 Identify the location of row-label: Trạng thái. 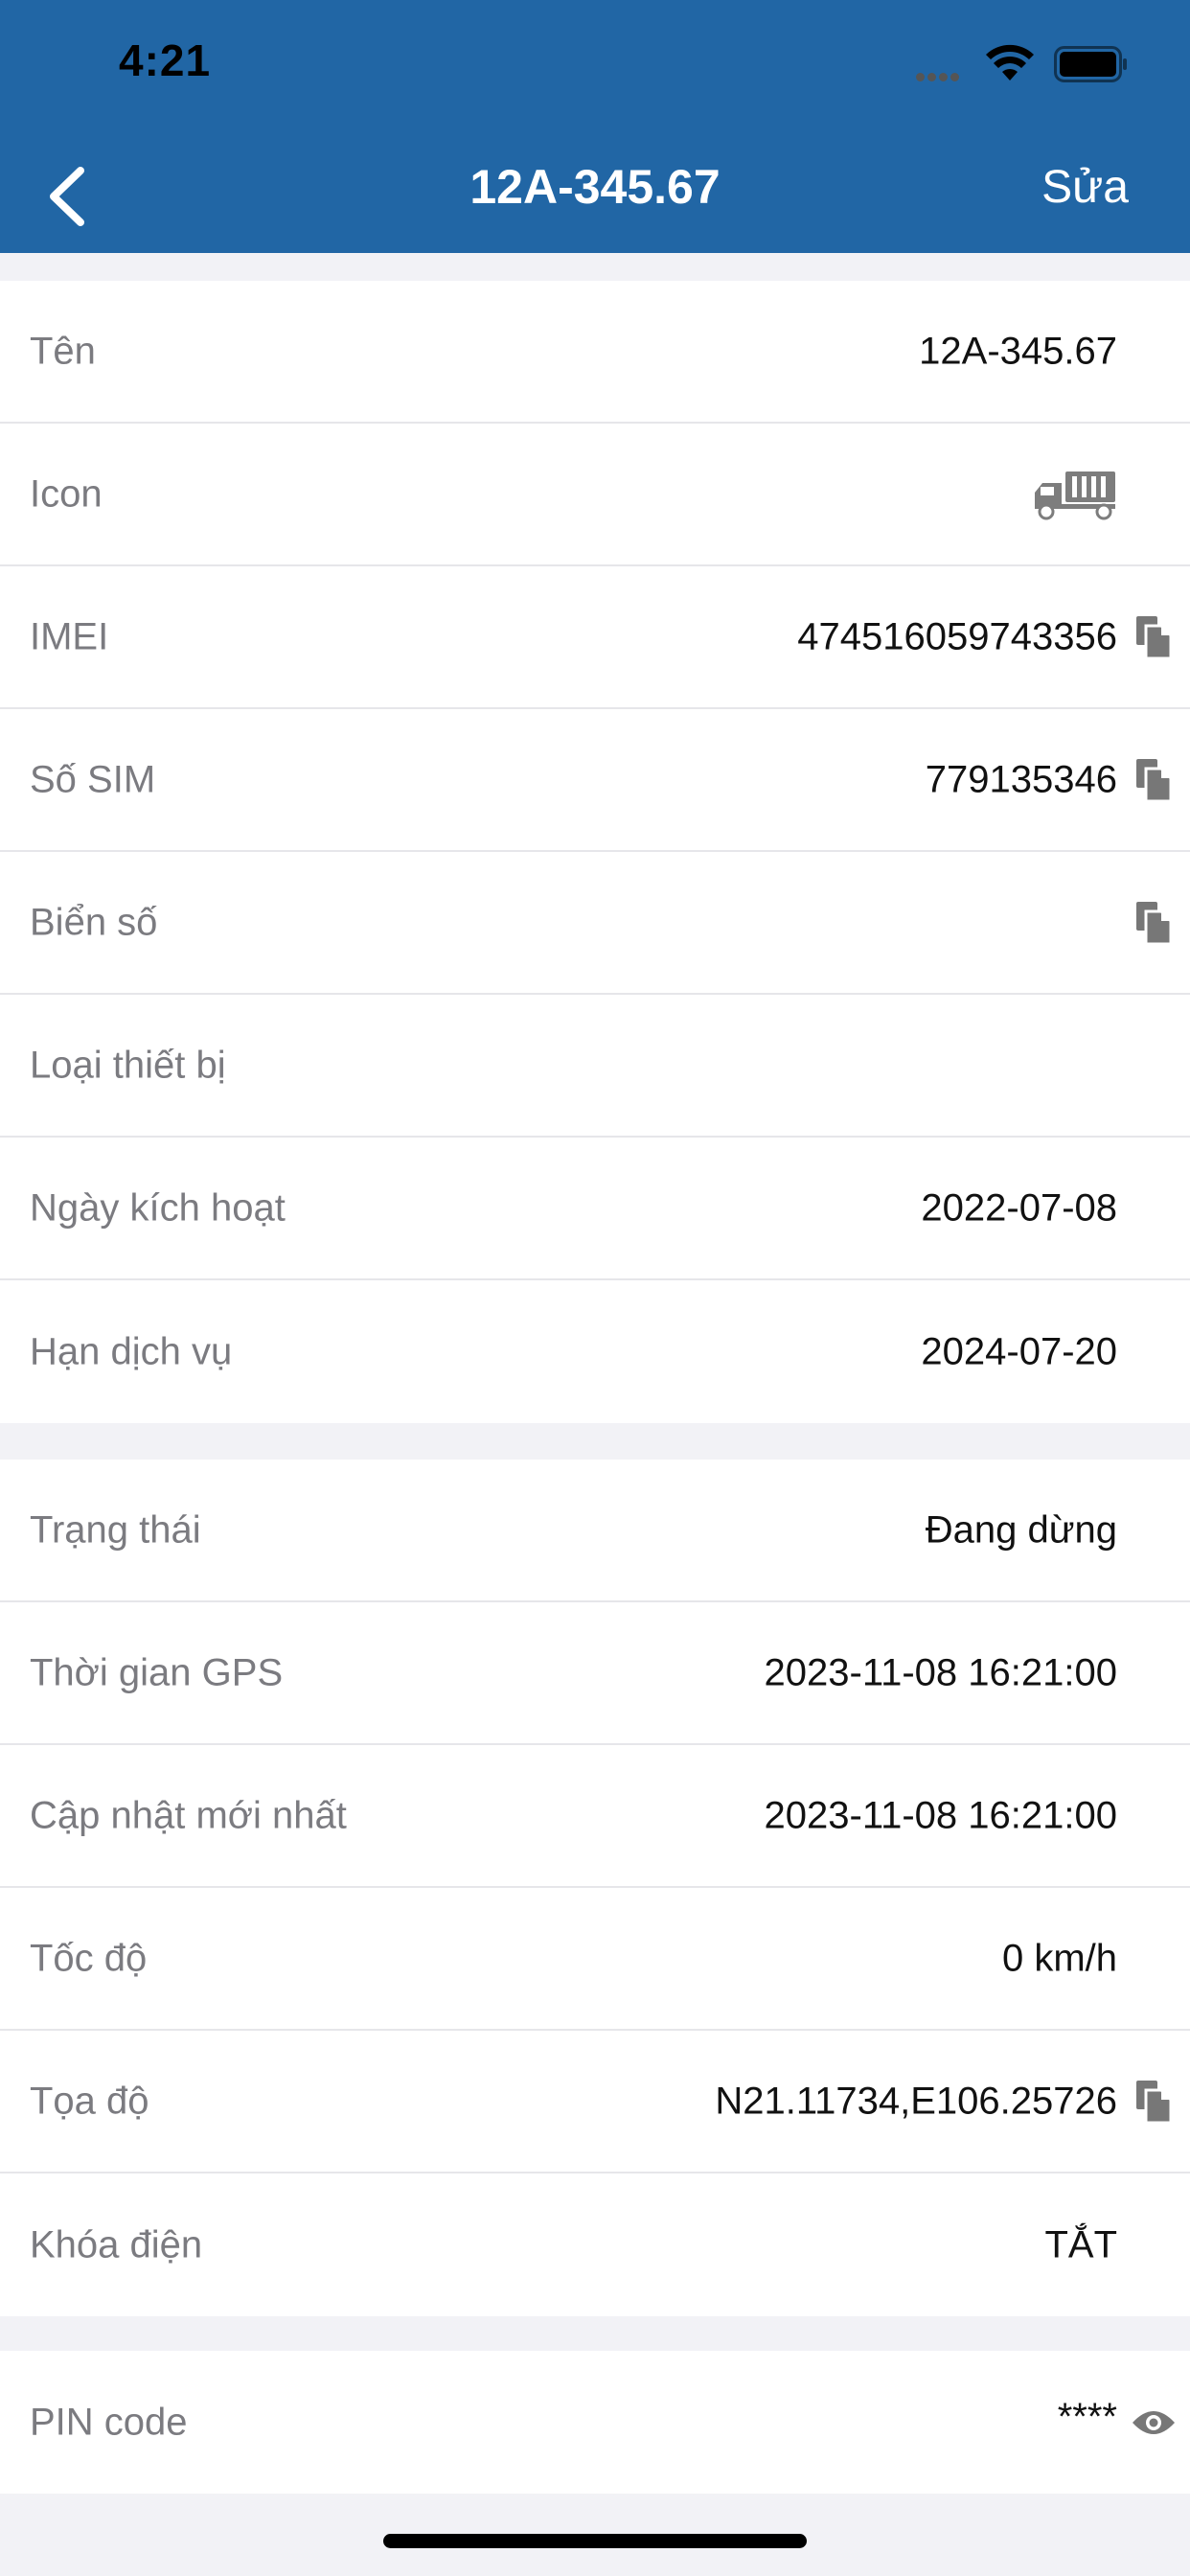
(116, 1529).